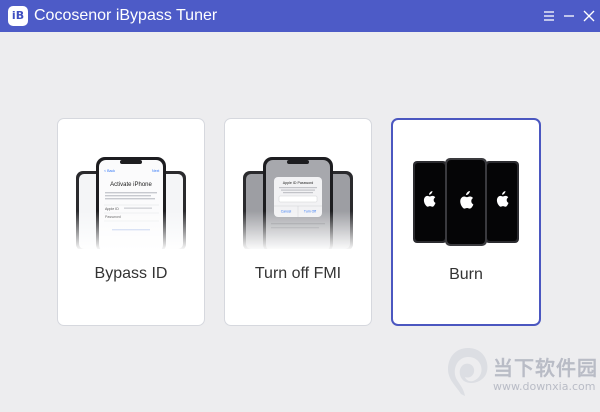 The width and height of the screenshot is (600, 412). I want to click on app-logo-icon: iB, so click(18, 16).